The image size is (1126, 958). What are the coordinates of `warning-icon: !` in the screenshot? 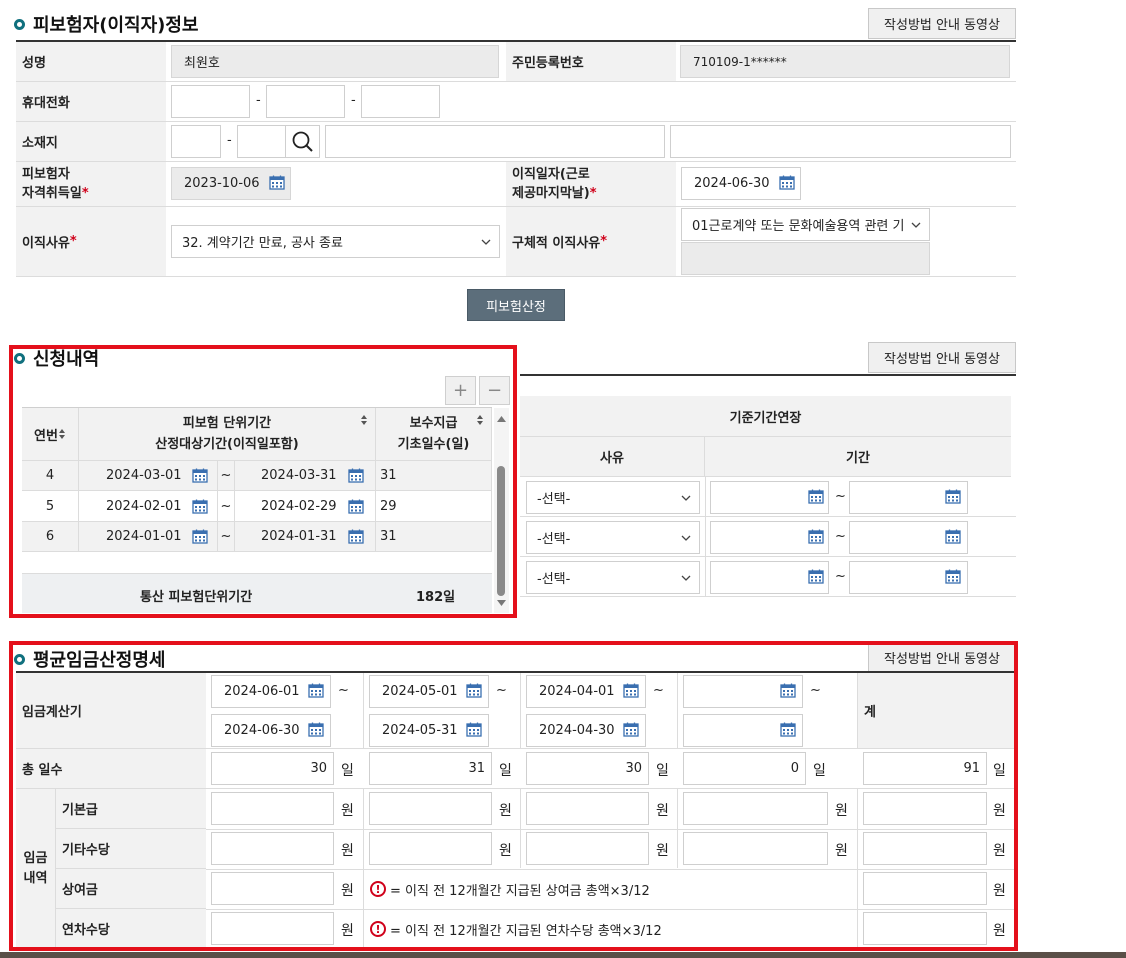 It's located at (378, 889).